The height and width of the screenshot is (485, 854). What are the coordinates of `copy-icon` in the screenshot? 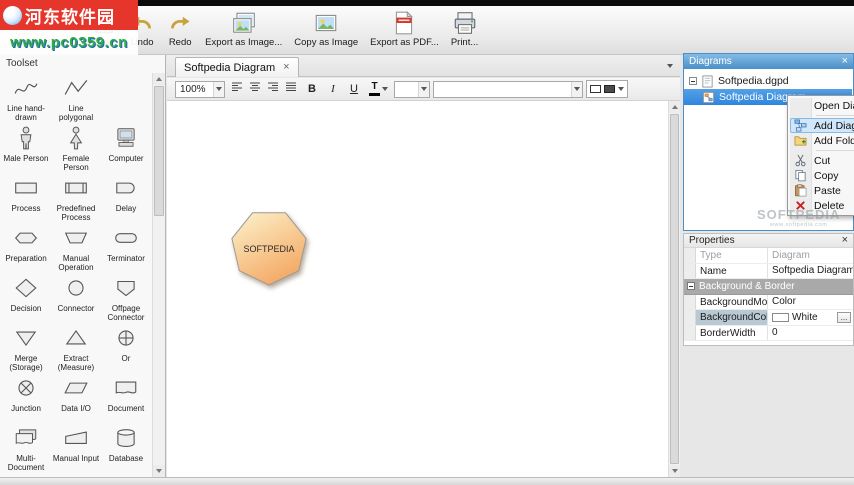 It's located at (800, 176).